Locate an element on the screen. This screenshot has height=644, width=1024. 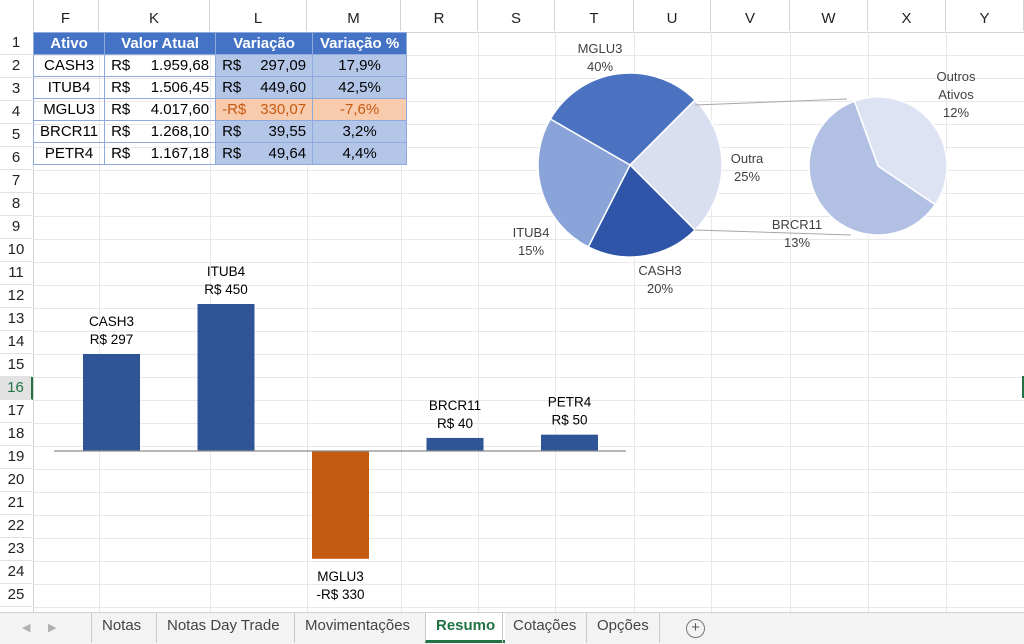
cell-ativo: CASH3 is located at coordinates (69, 65).